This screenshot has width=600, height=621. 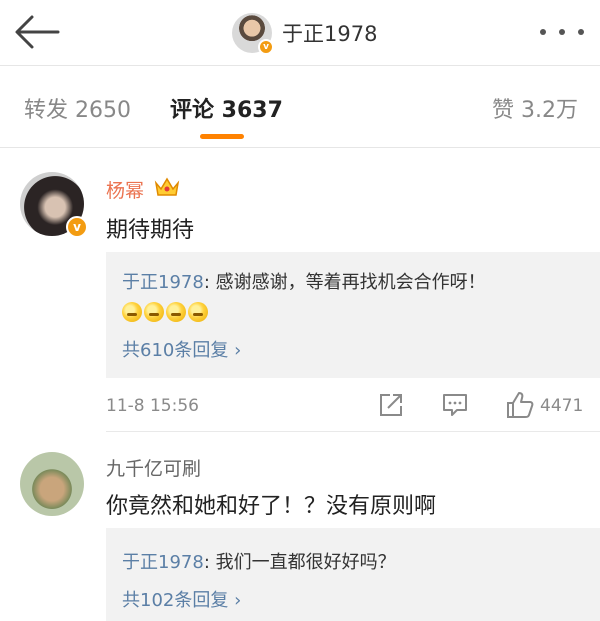 I want to click on like-count: 4471, so click(x=562, y=406).